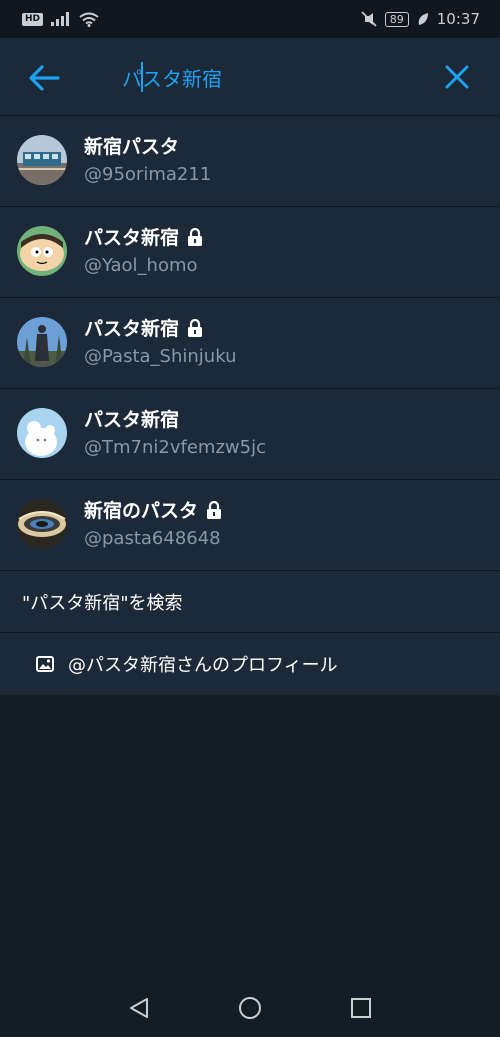  Describe the element at coordinates (139, 1008) in the screenshot. I see `nav-back-icon` at that location.